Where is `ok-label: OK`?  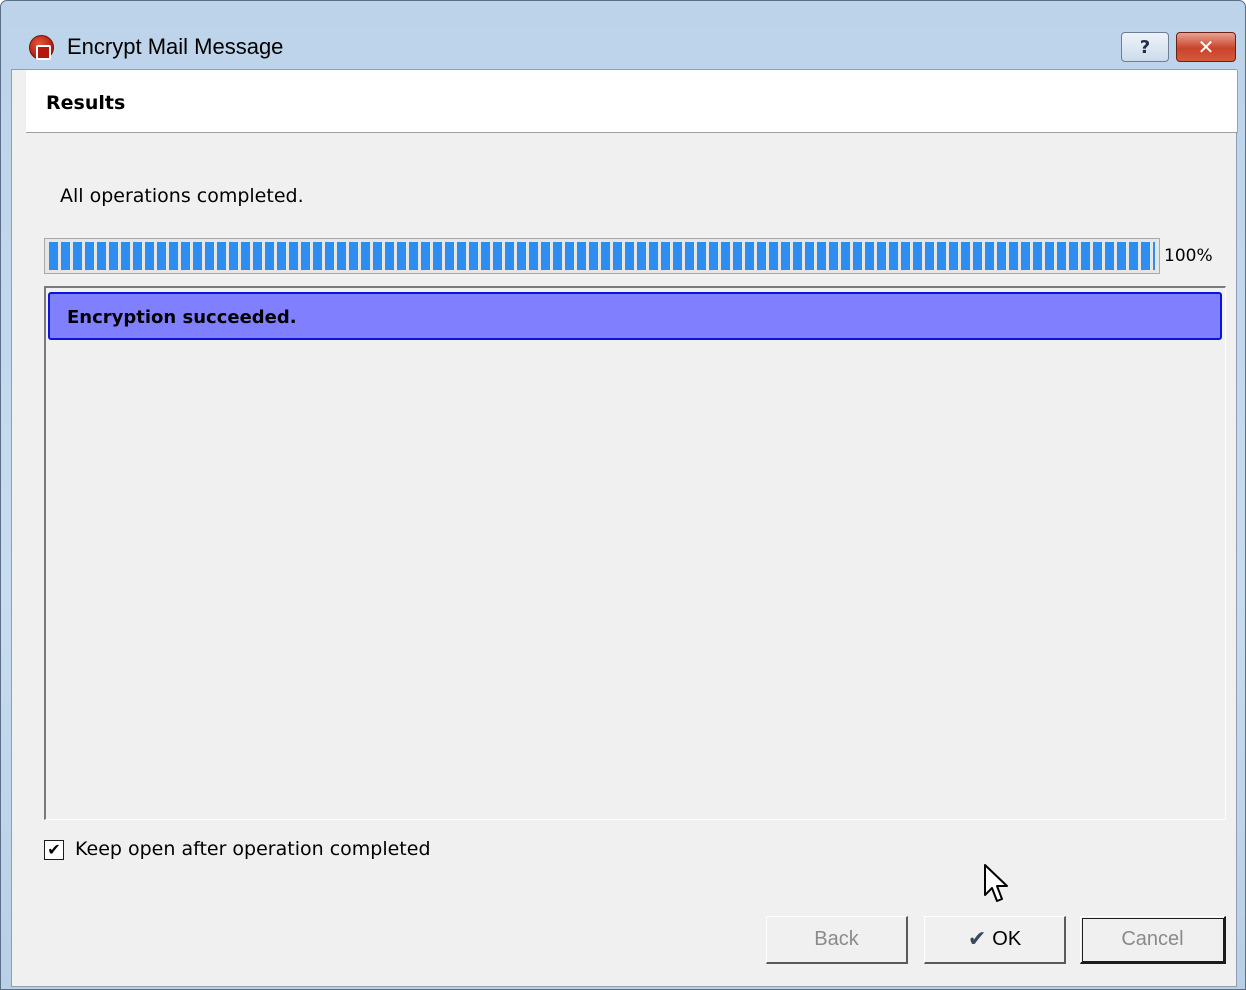
ok-label: OK is located at coordinates (1007, 939).